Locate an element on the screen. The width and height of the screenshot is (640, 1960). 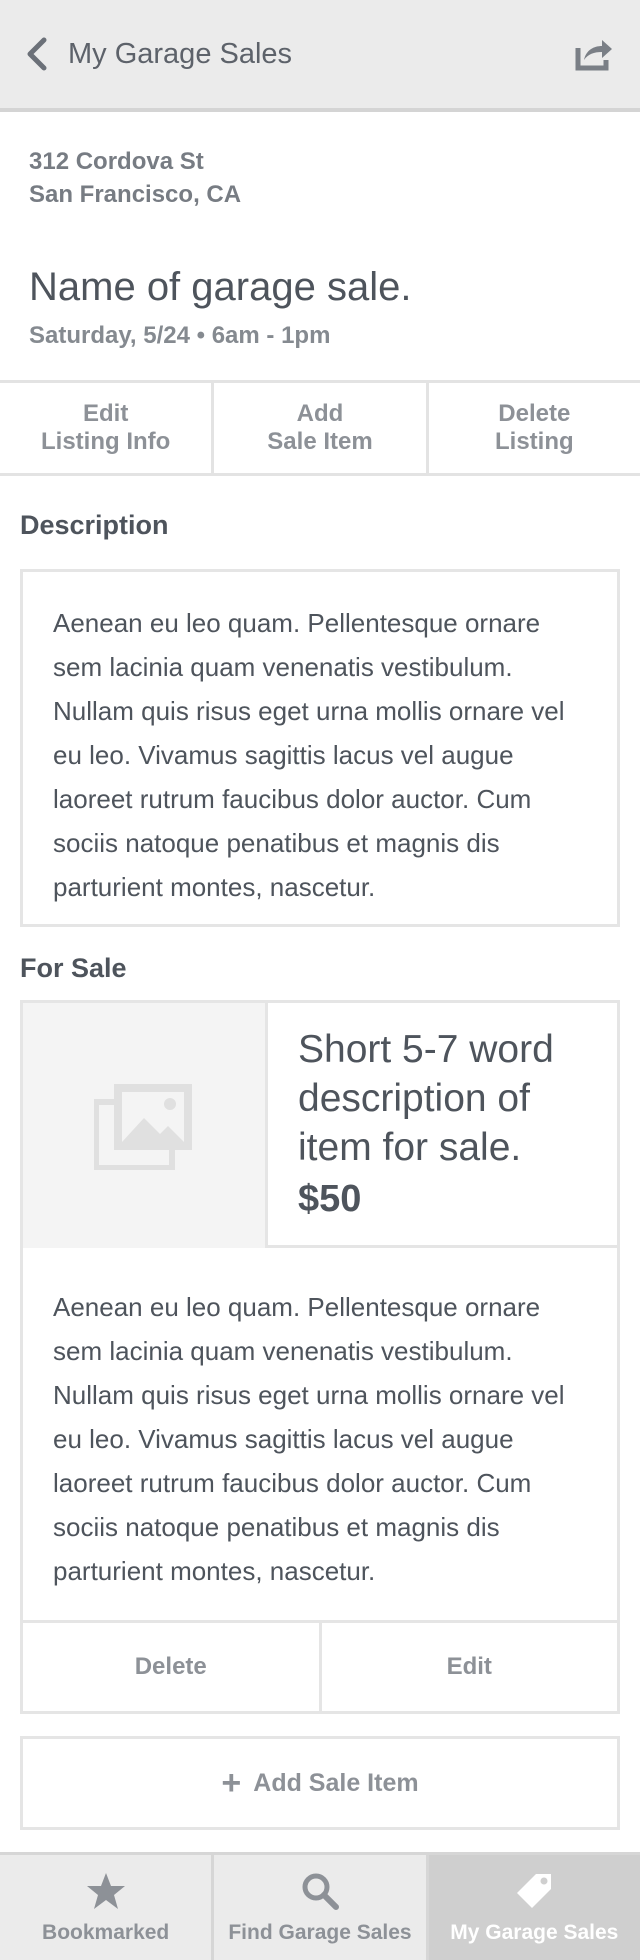
tab-my-garage-sales: My Garage Sales is located at coordinates (532, 1907).